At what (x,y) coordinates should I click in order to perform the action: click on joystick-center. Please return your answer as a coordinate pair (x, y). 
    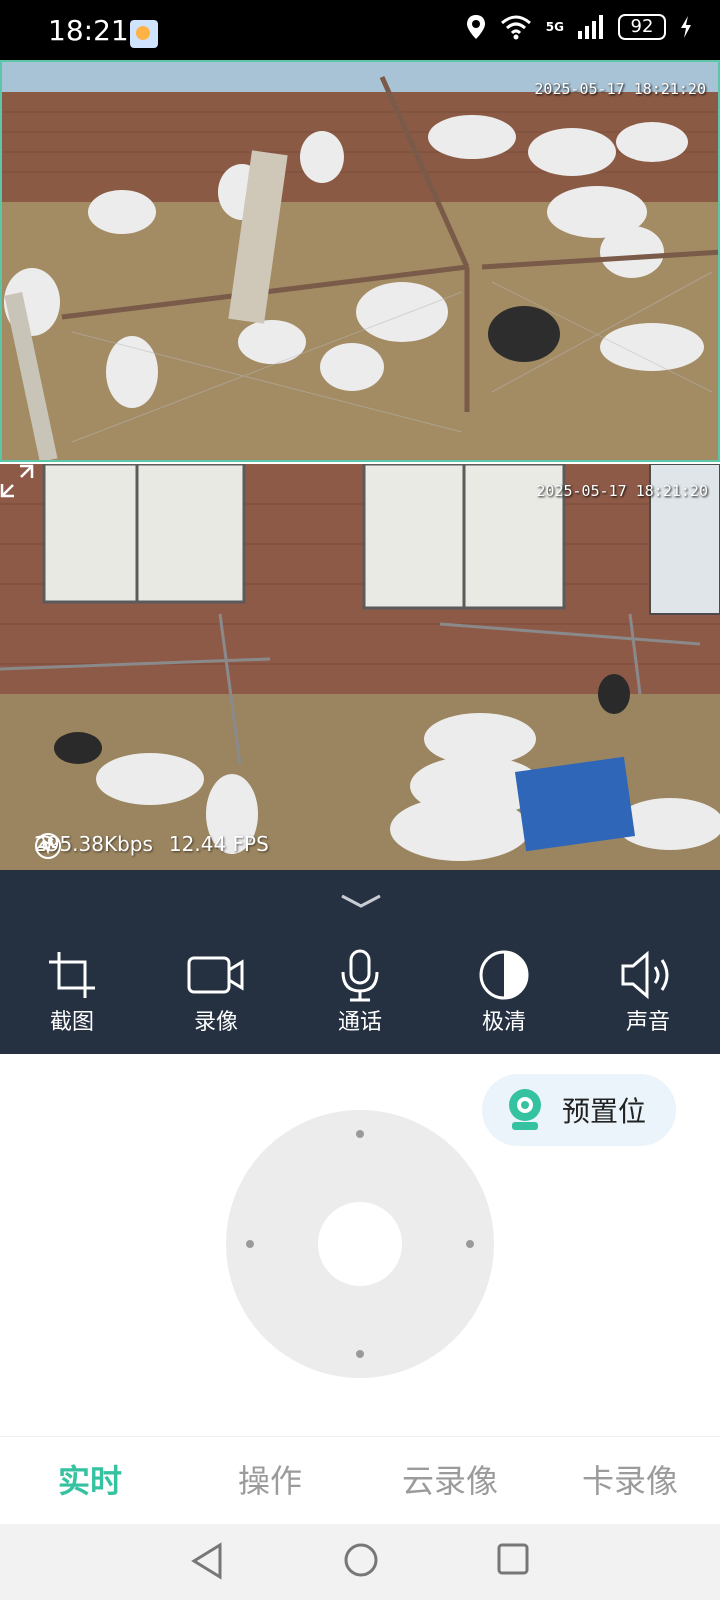
    Looking at the image, I should click on (360, 1244).